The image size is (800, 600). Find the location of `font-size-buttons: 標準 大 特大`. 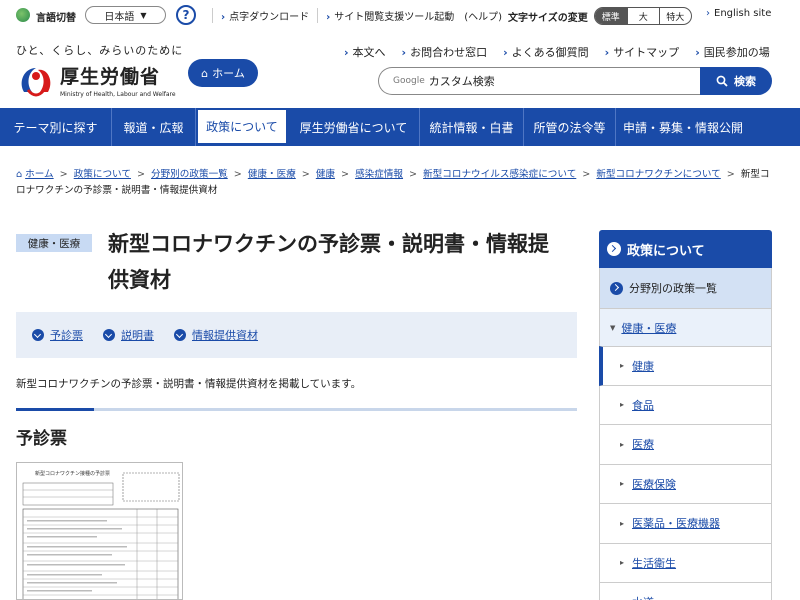

font-size-buttons: 標準 大 特大 is located at coordinates (642, 16).